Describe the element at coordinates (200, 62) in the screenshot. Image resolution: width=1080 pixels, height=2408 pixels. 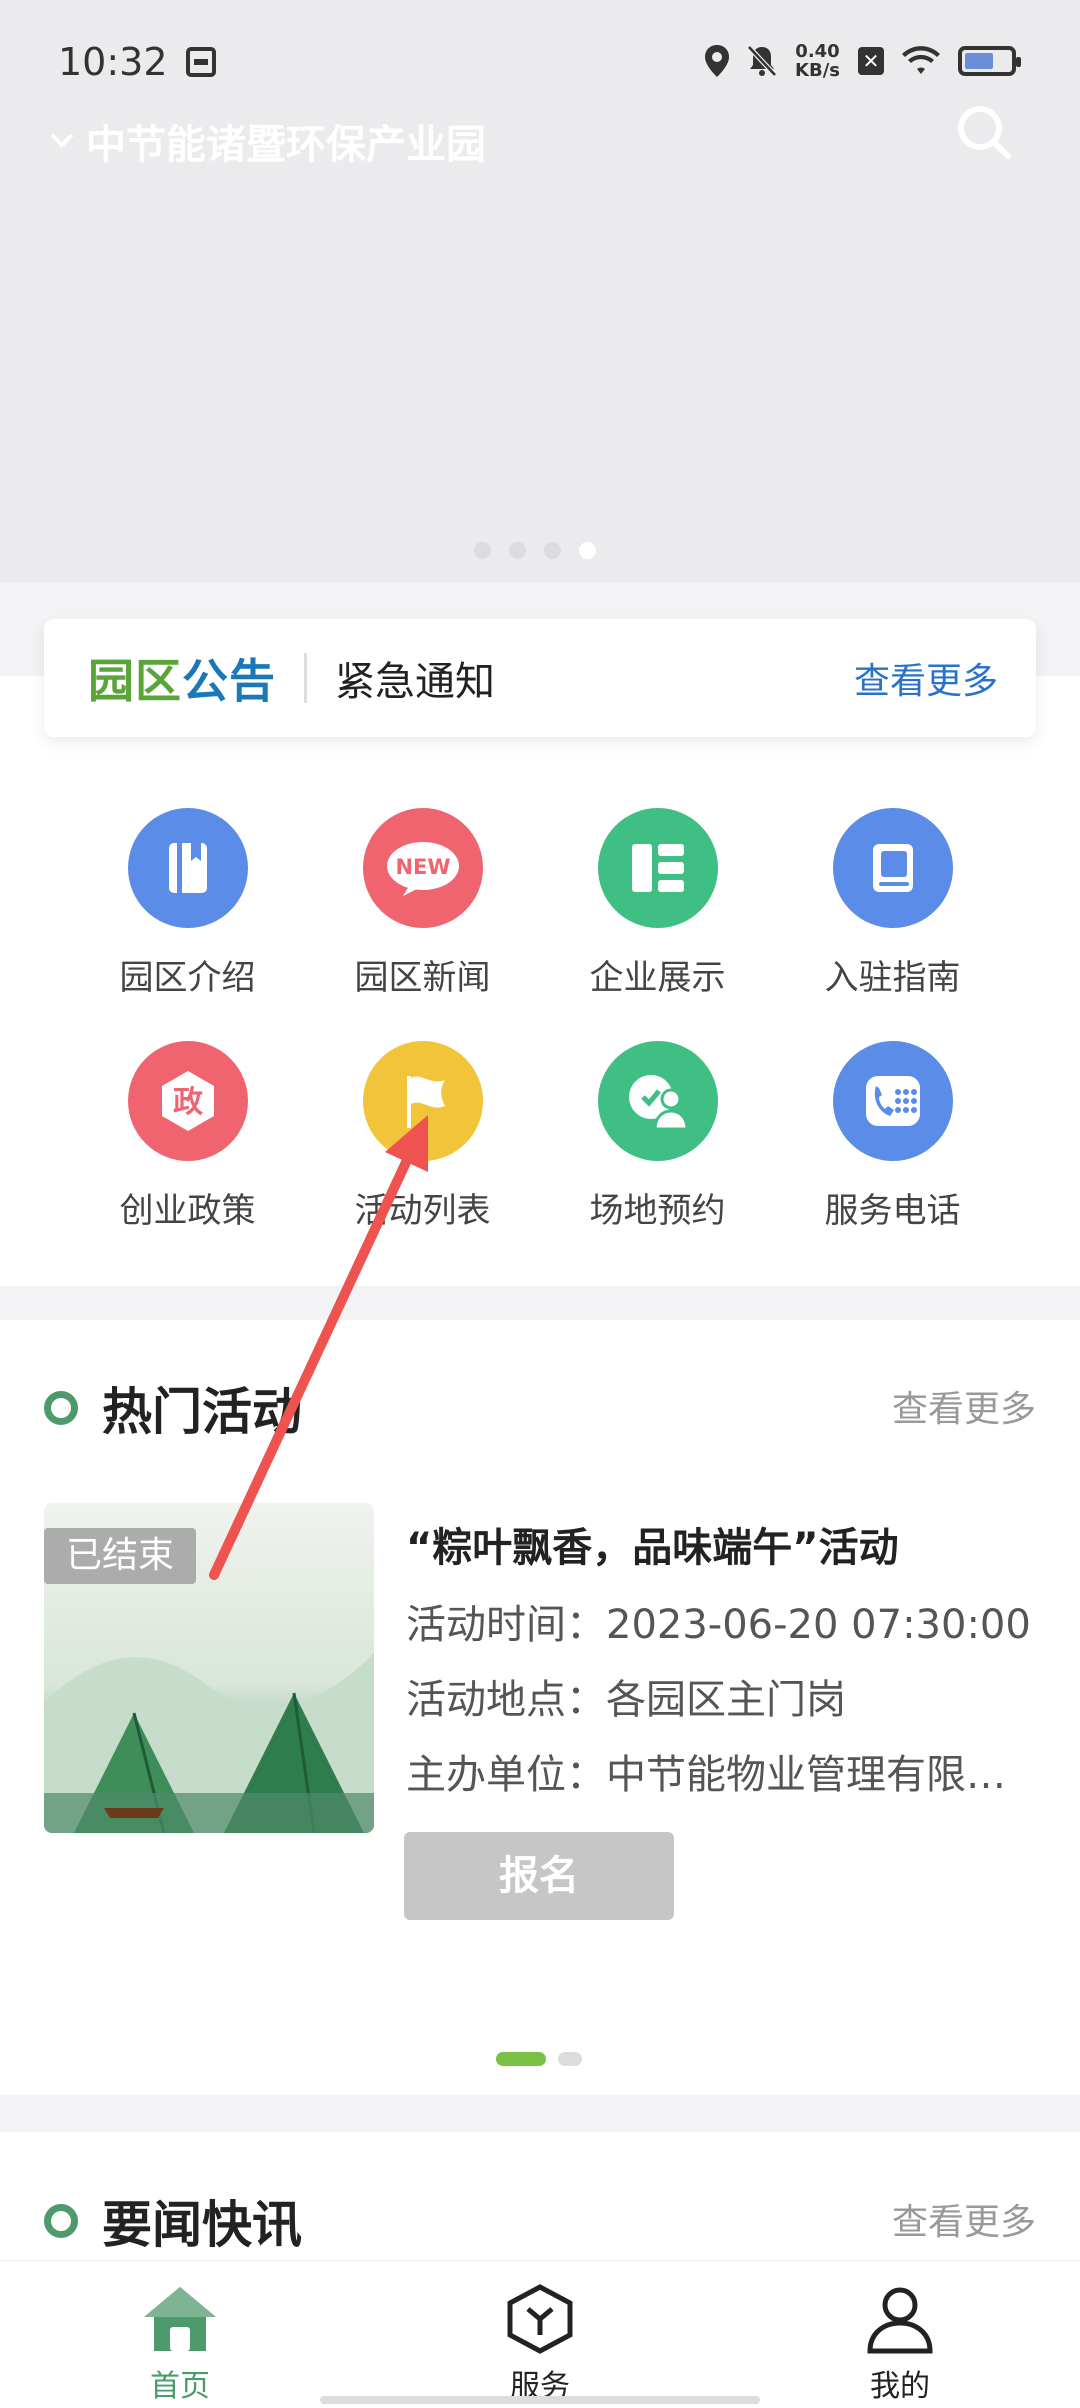
I see `notification-icon` at that location.